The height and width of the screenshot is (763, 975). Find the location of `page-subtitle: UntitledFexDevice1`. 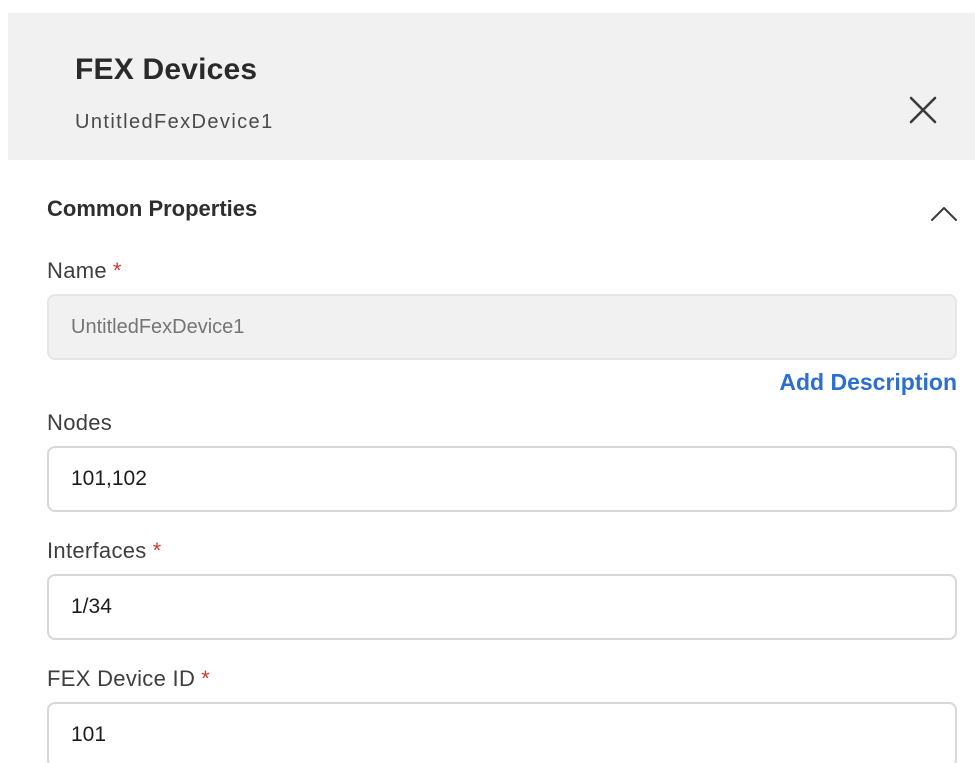

page-subtitle: UntitledFexDevice1 is located at coordinates (174, 122).